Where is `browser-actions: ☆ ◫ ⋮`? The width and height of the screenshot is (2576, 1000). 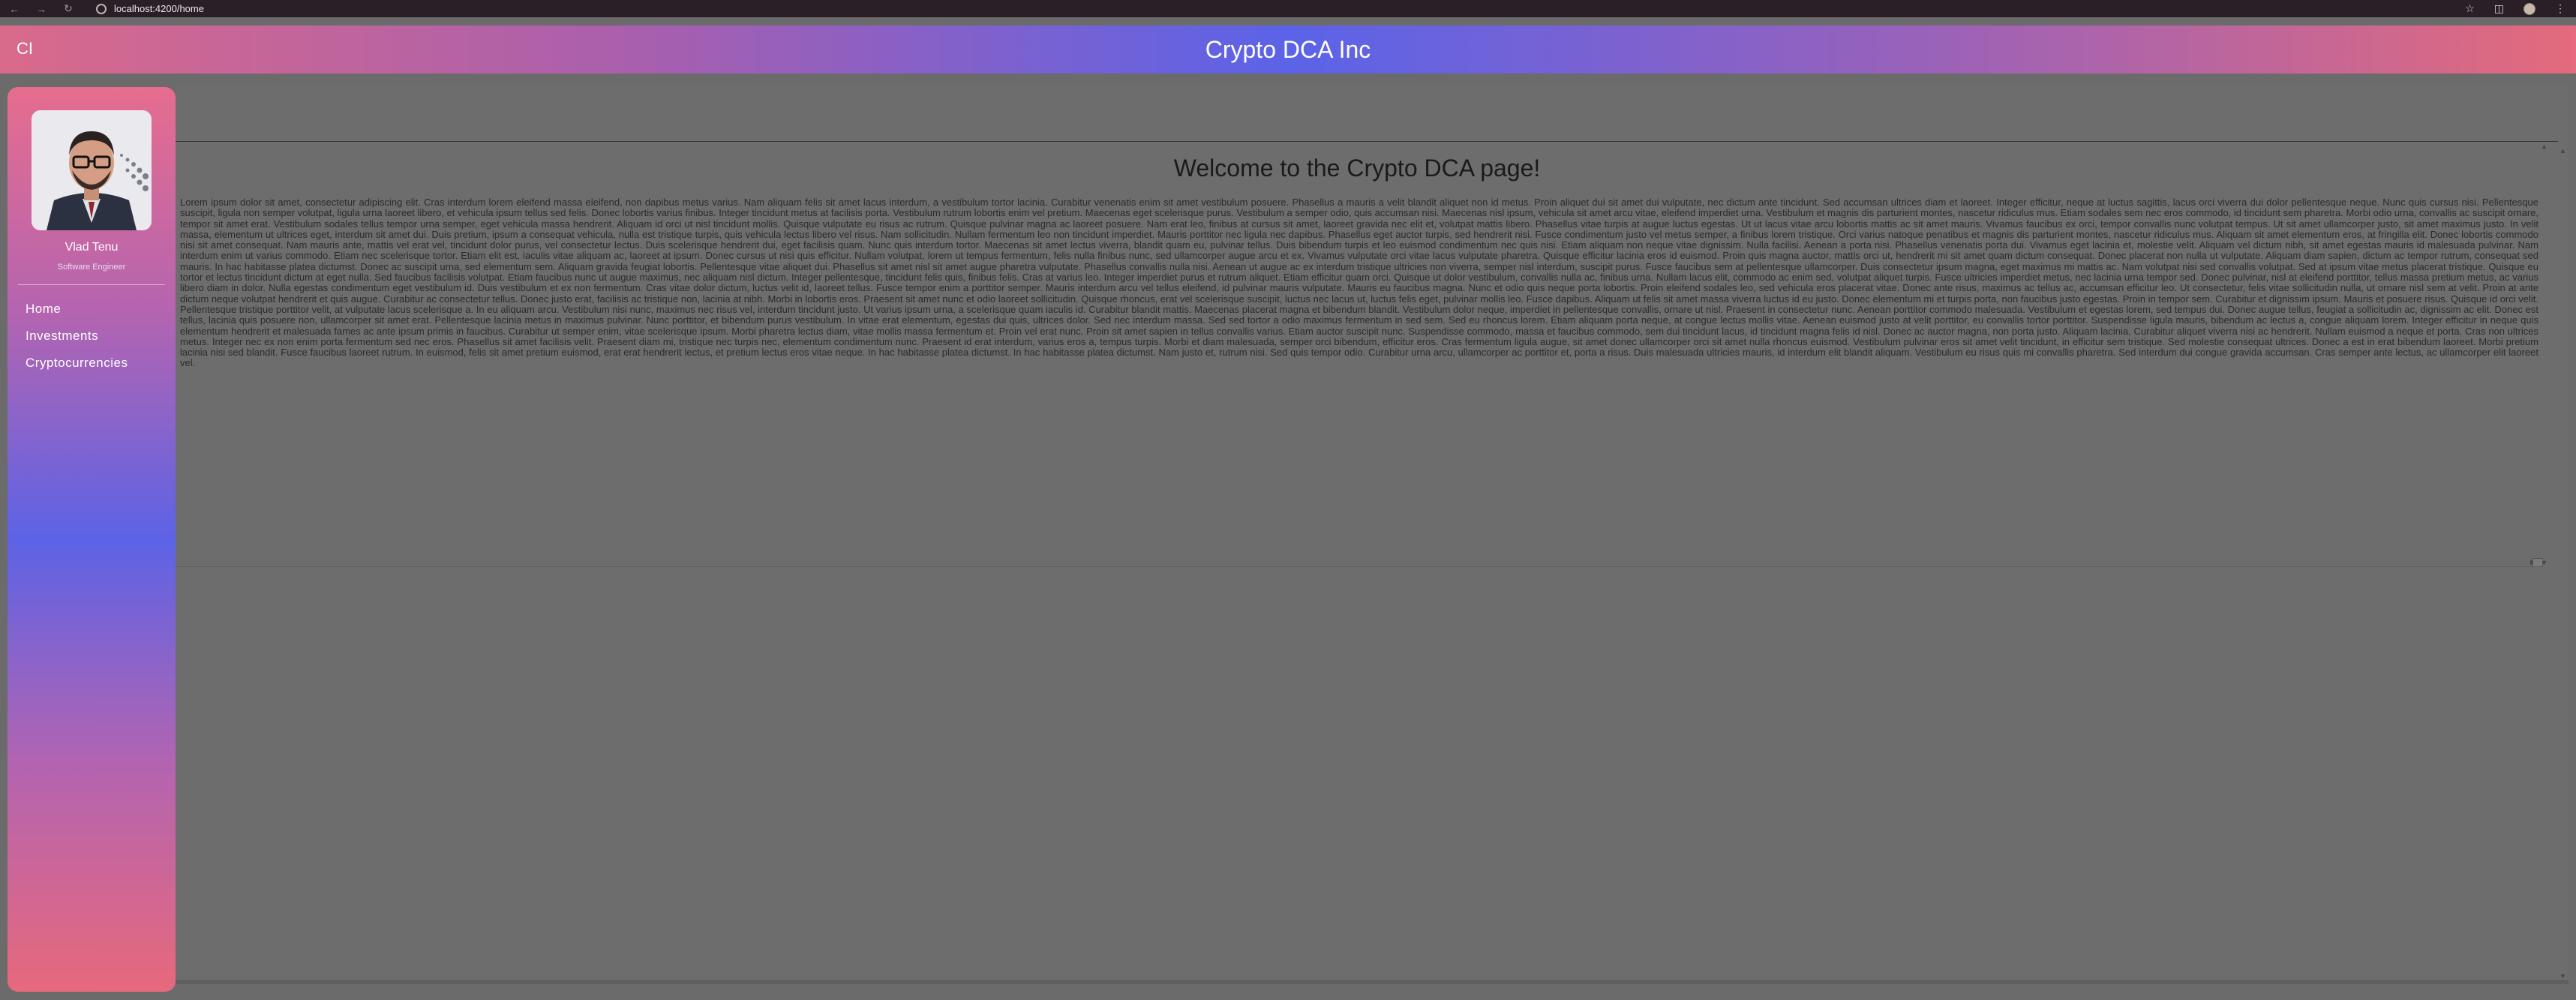
browser-actions: ☆ ◫ ⋮ is located at coordinates (2520, 8).